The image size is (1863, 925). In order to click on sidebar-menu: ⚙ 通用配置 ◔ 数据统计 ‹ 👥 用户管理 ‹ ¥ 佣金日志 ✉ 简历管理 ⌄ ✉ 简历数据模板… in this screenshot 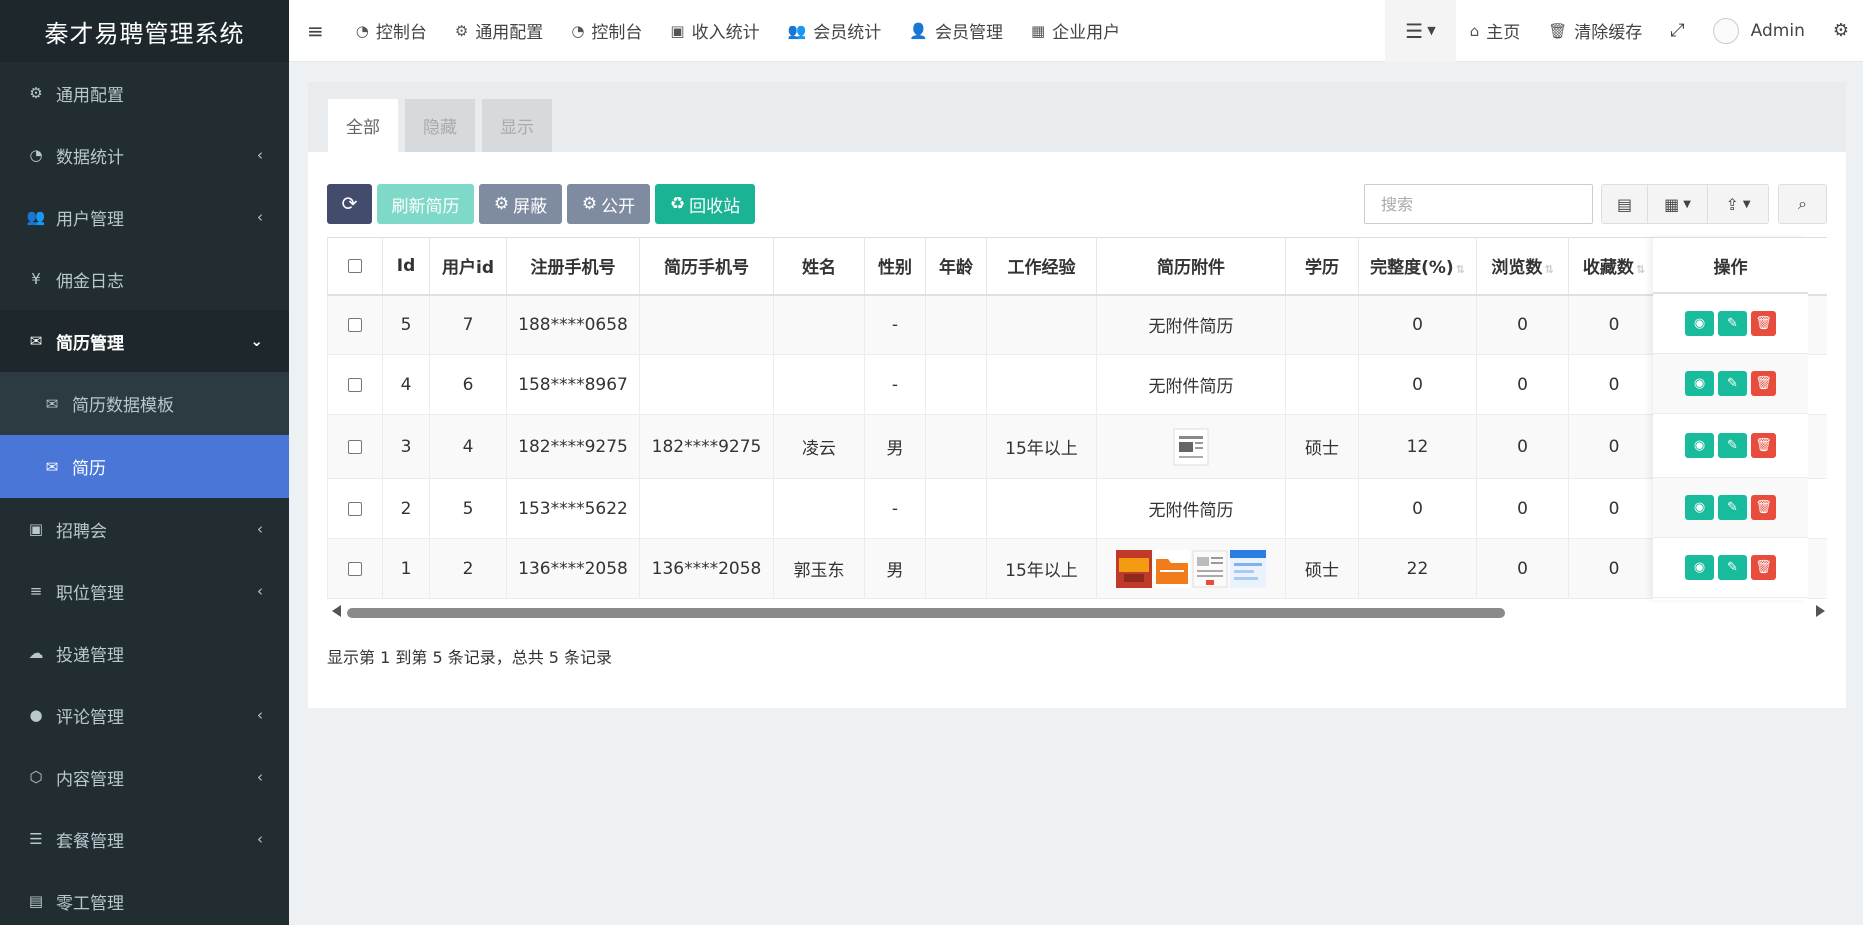, I will do `click(144, 493)`.